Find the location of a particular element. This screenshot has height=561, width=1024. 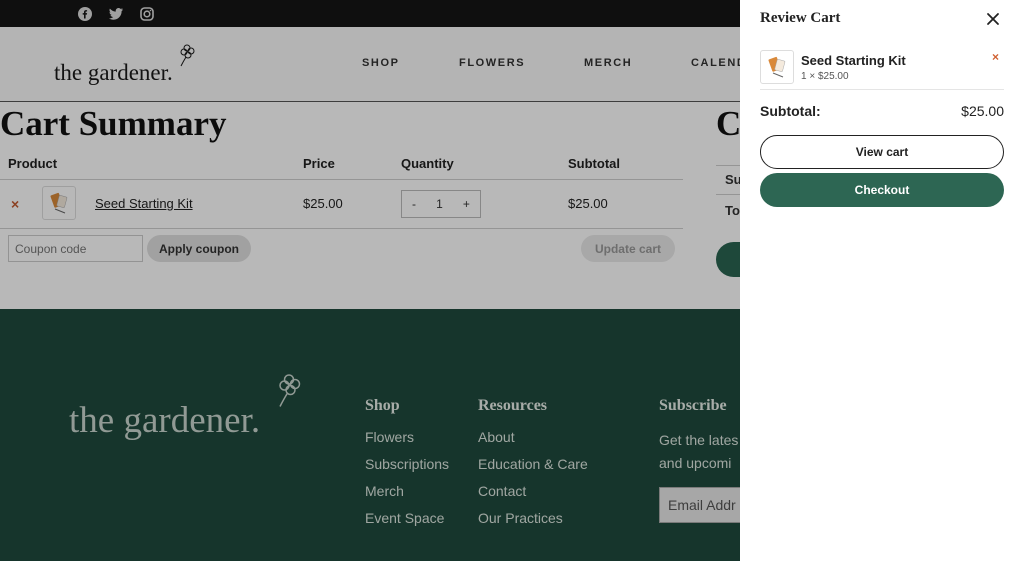

drawer-title: Review Cart is located at coordinates (800, 18).